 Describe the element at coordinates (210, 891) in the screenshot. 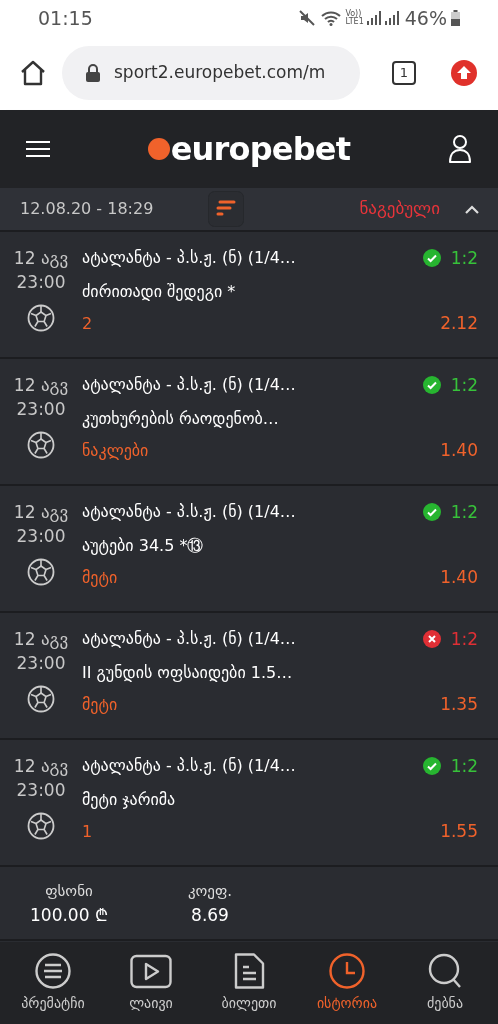

I see `summary-label: კოეფ.` at that location.